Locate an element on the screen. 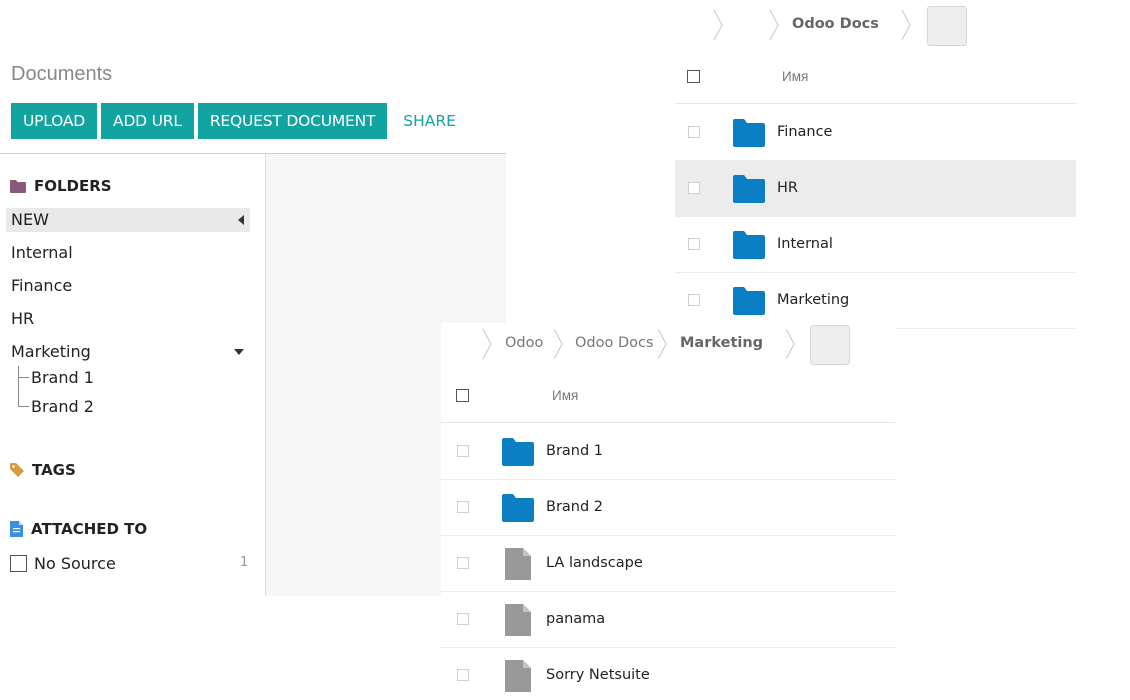 This screenshot has width=1130, height=700. list-row: Finance is located at coordinates (875, 133).